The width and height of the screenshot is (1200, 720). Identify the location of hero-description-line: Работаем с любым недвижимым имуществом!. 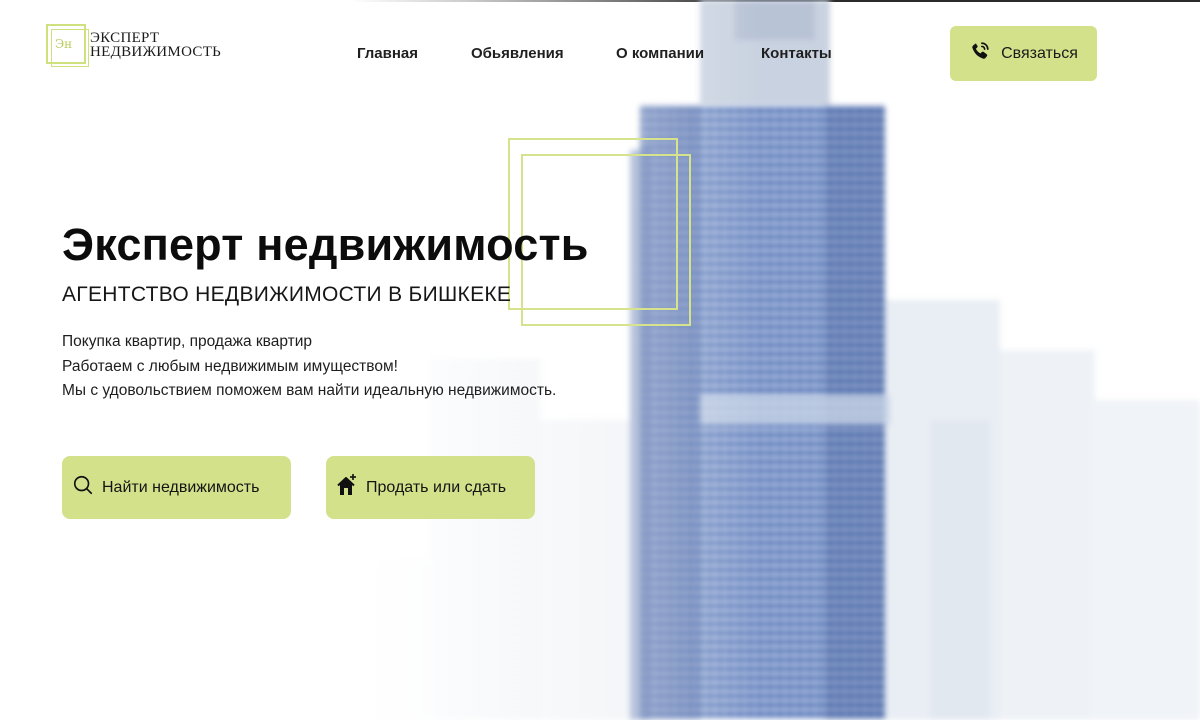
(230, 366).